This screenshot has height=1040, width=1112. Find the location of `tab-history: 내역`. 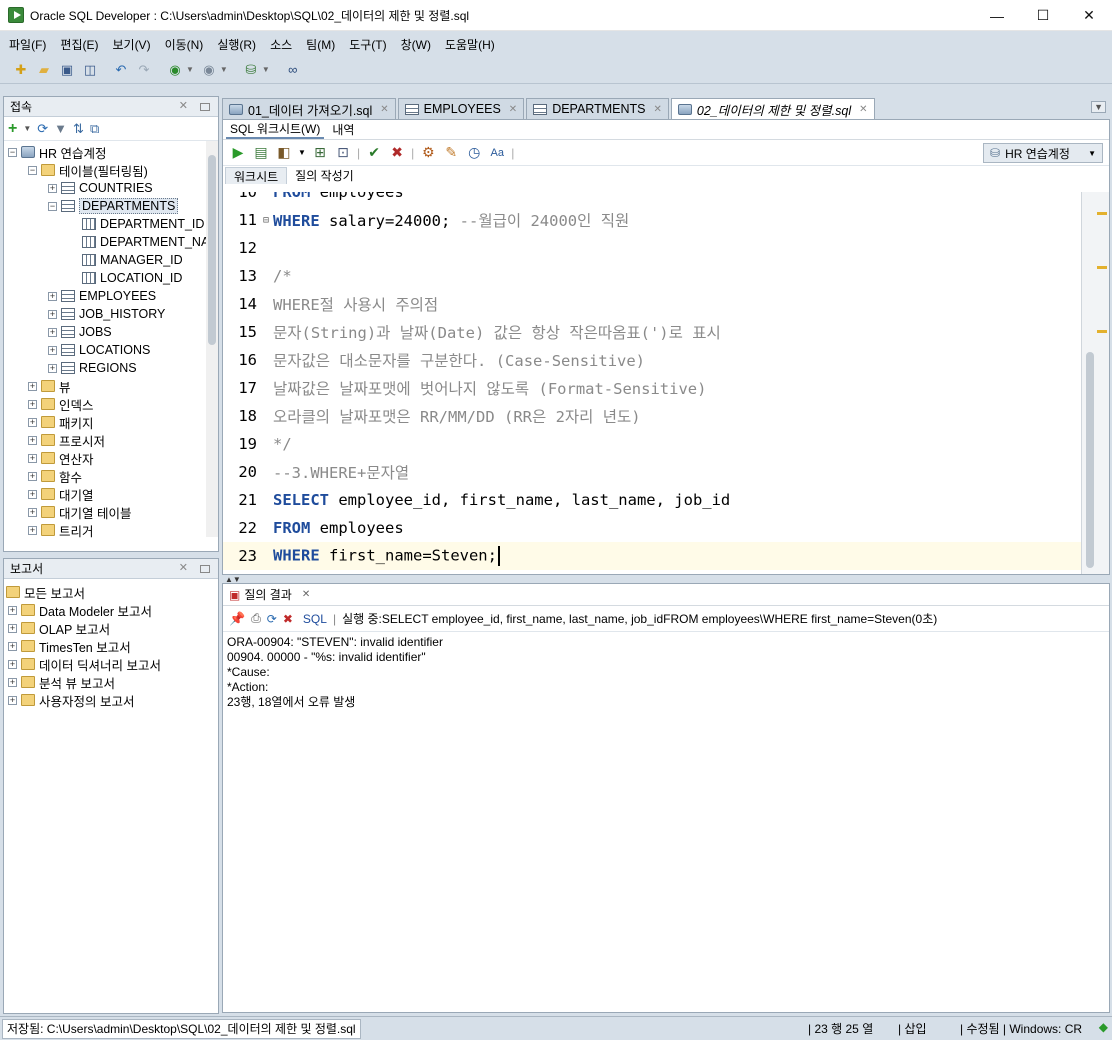

tab-history: 내역 is located at coordinates (343, 129).